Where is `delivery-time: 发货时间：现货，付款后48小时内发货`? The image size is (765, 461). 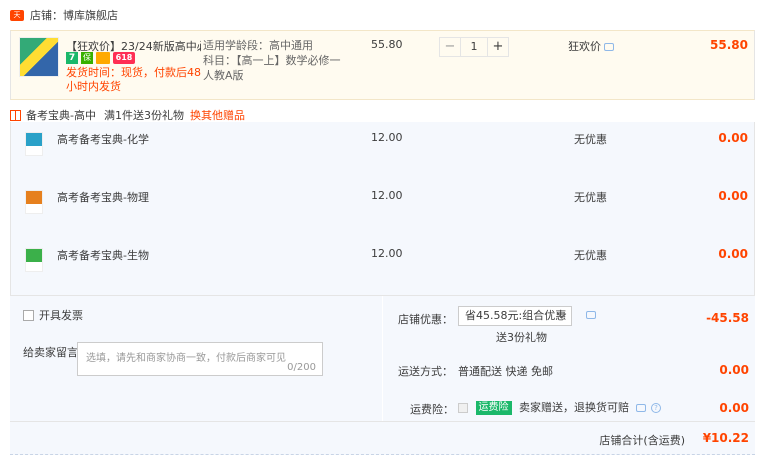
delivery-time: 发货时间：现货，付款后48小时内发货 is located at coordinates (133, 79).